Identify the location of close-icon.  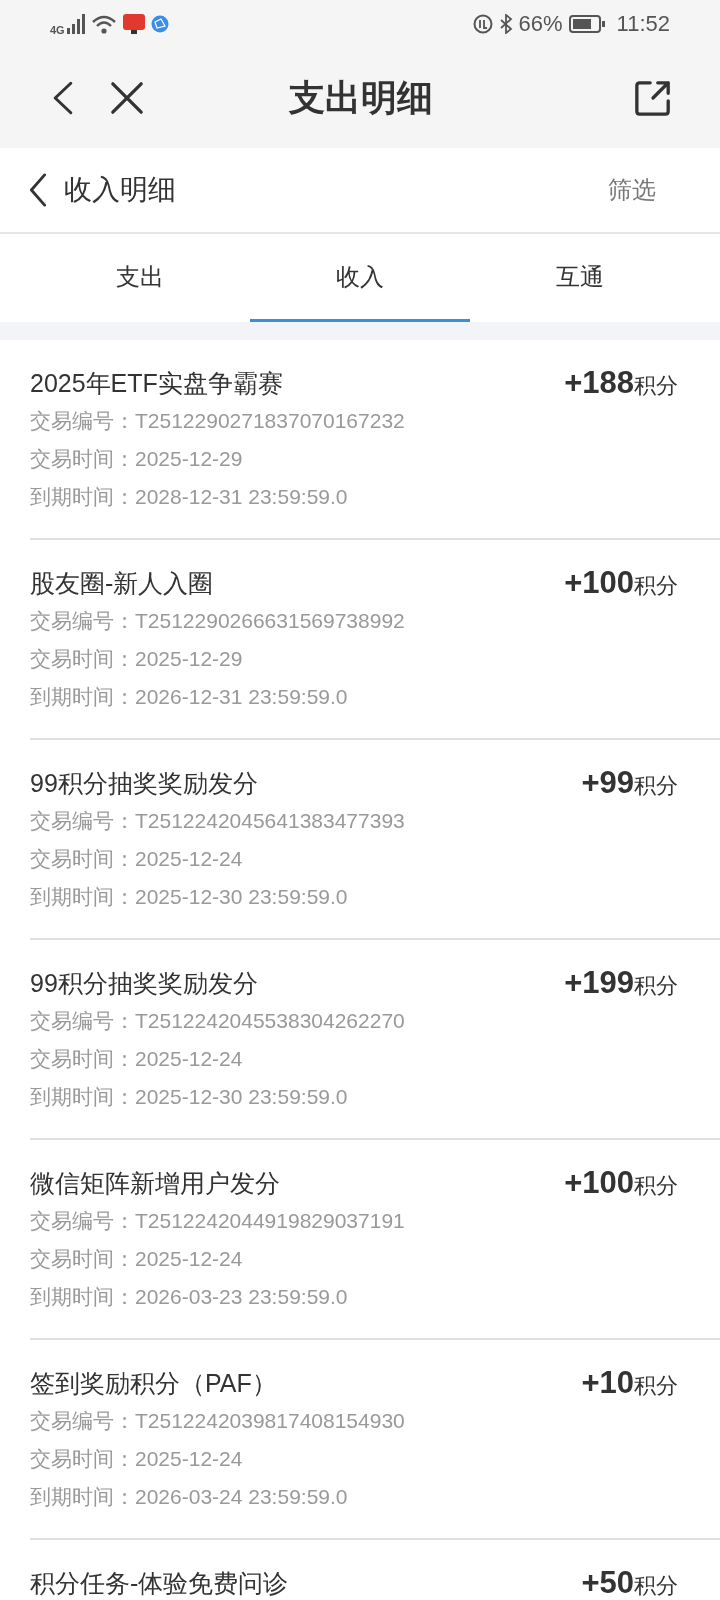
(127, 98).